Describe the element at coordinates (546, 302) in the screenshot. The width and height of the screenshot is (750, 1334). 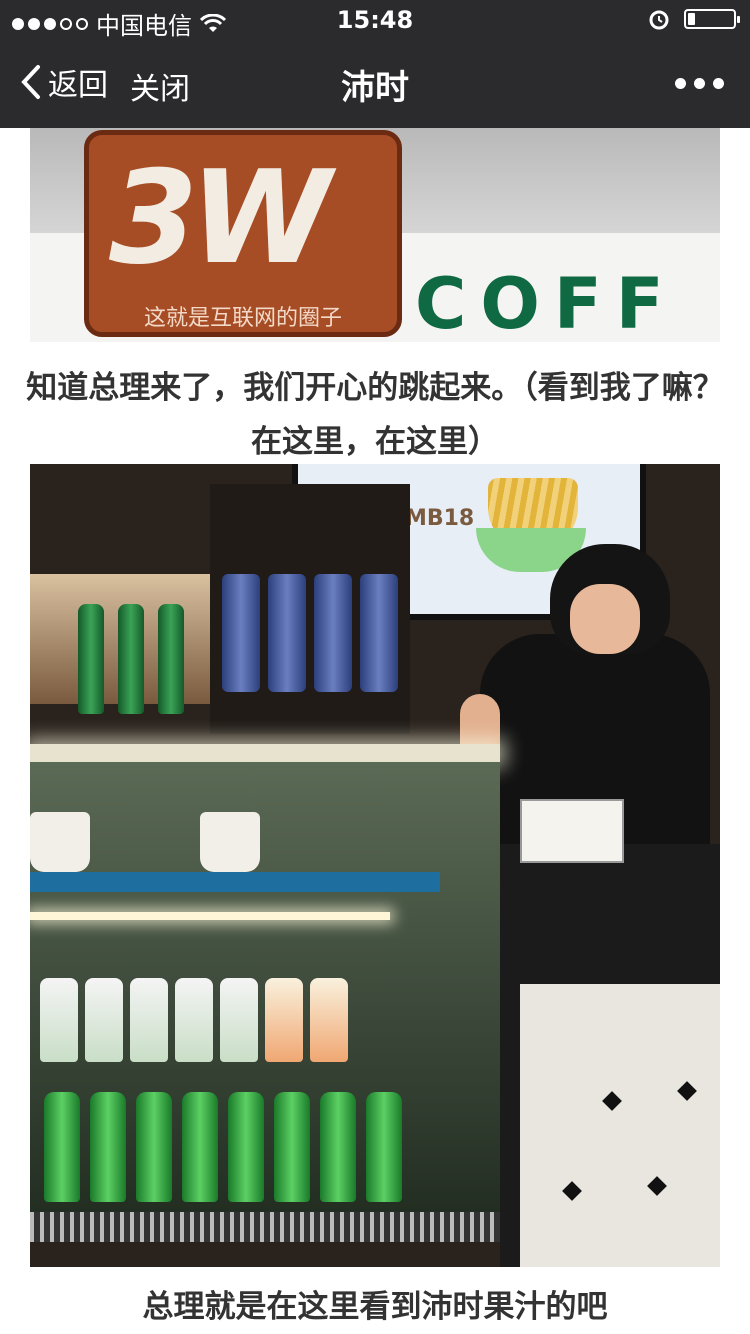
I see `coffee-lettering: COFF` at that location.